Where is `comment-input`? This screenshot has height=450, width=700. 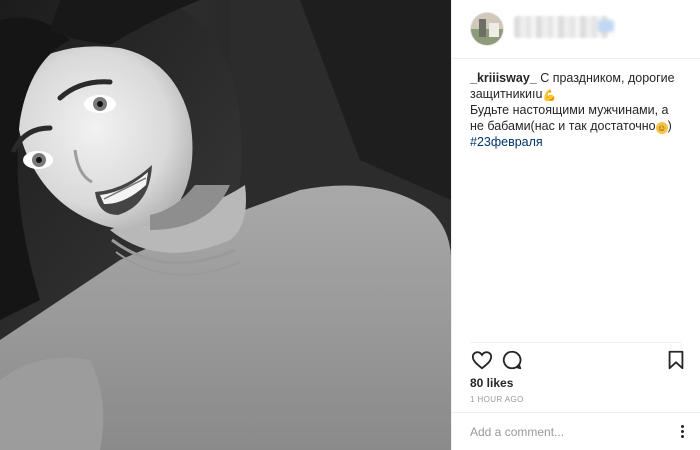 comment-input is located at coordinates (575, 432).